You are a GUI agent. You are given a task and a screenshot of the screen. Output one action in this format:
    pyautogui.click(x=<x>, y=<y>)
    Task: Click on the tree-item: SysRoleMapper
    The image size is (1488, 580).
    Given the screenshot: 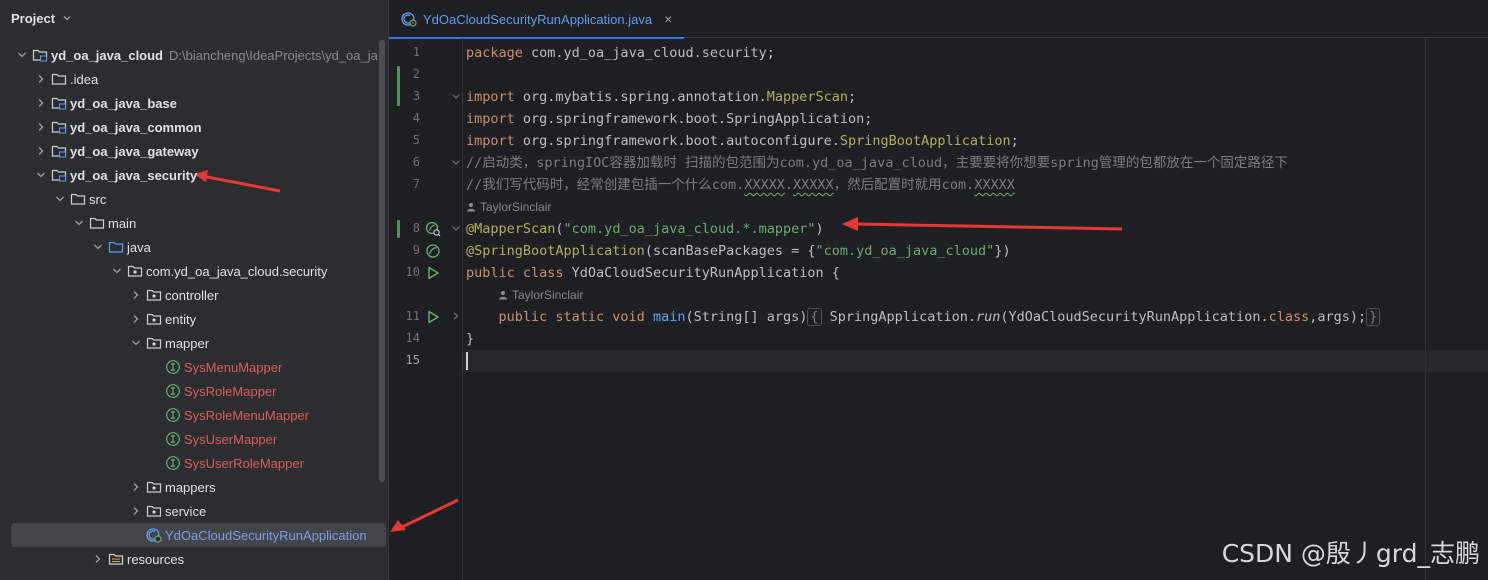 What is the action you would take?
    pyautogui.click(x=194, y=391)
    